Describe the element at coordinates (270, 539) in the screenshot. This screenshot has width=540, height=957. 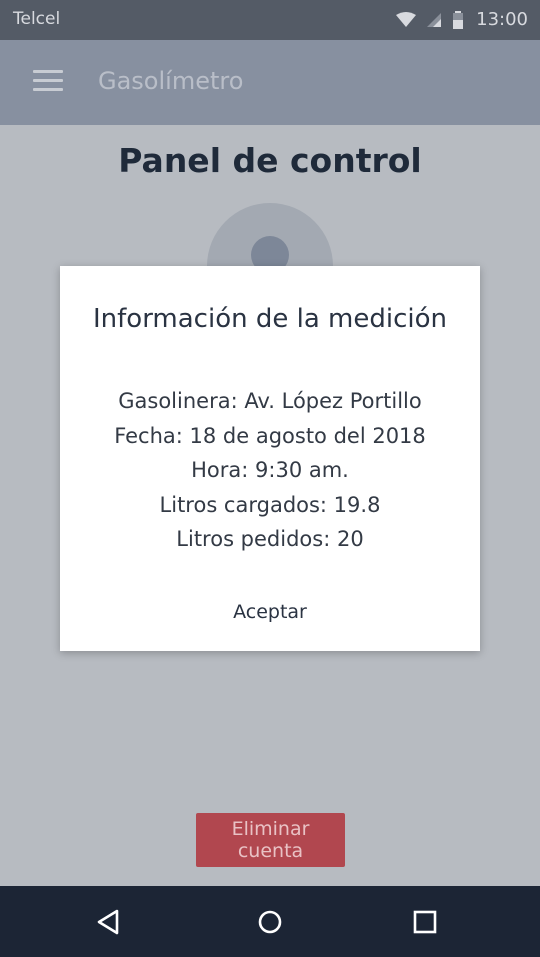
I see `liters-ordered-line: Litros pedidos: 20` at that location.